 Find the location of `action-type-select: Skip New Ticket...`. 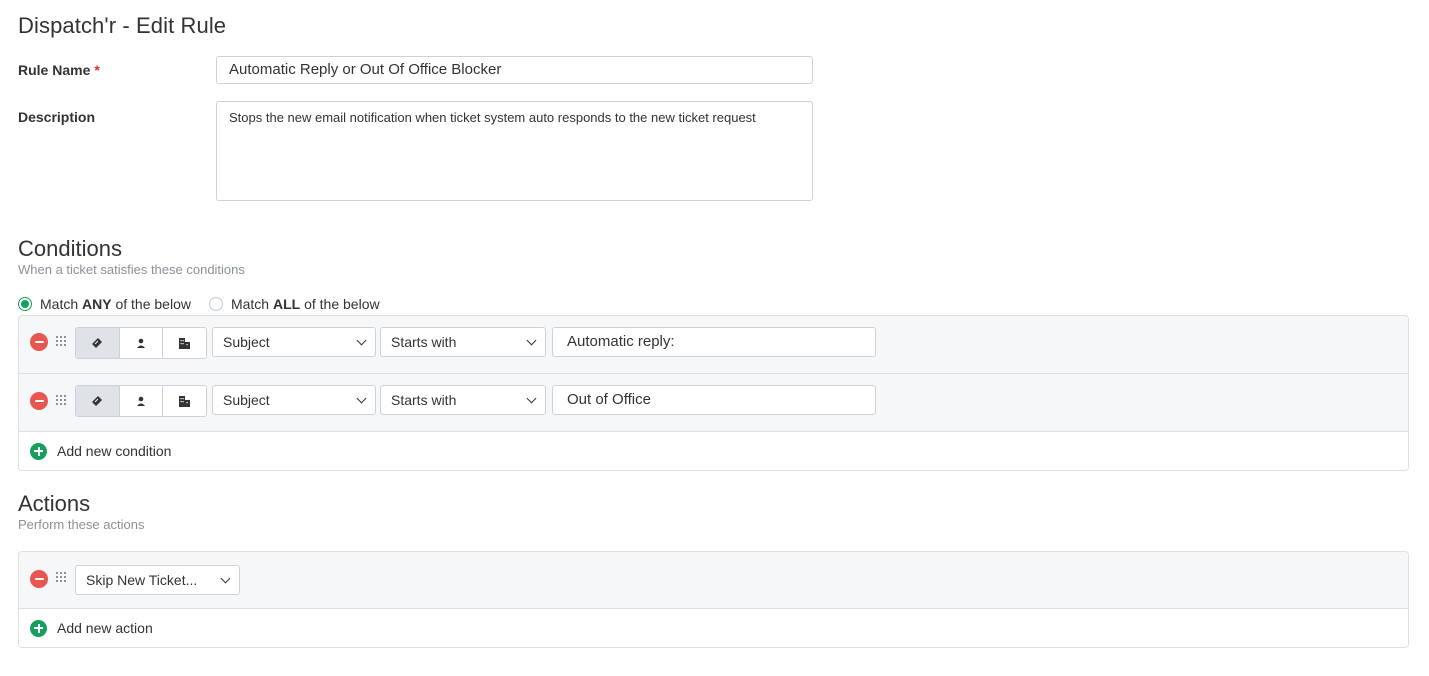

action-type-select: Skip New Ticket... is located at coordinates (157, 580).